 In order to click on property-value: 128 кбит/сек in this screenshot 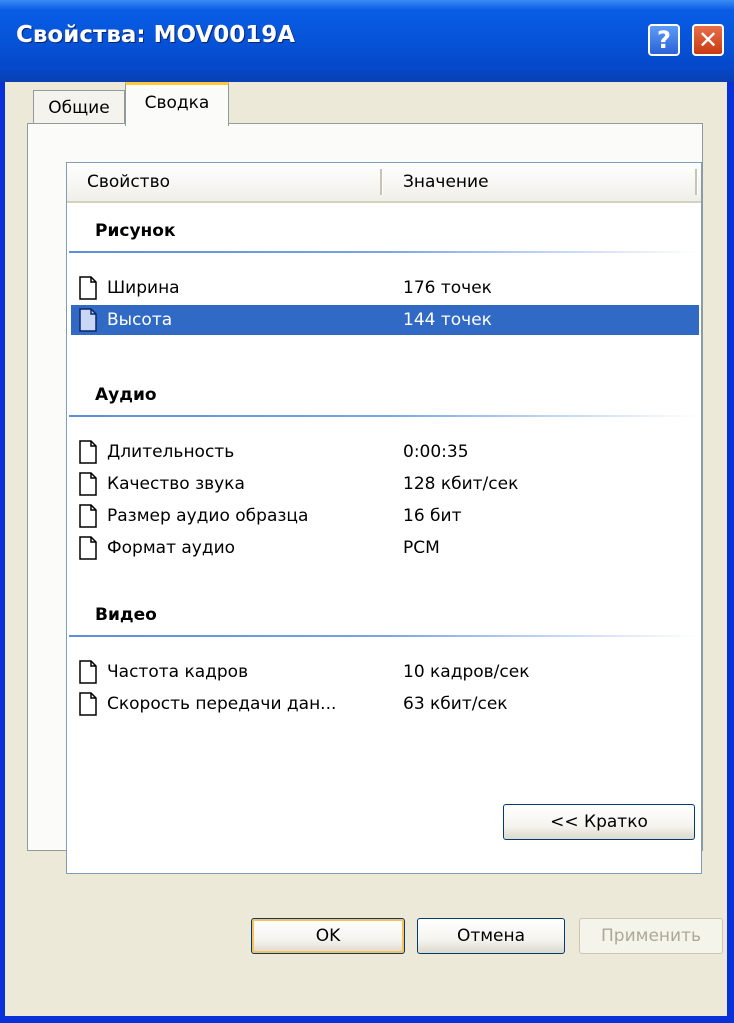, I will do `click(461, 484)`.